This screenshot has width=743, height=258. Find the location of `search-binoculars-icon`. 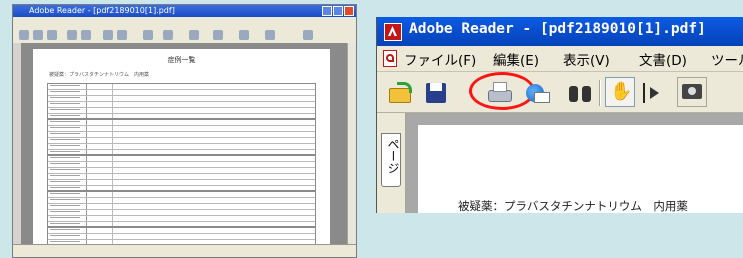

search-binoculars-icon is located at coordinates (580, 93).